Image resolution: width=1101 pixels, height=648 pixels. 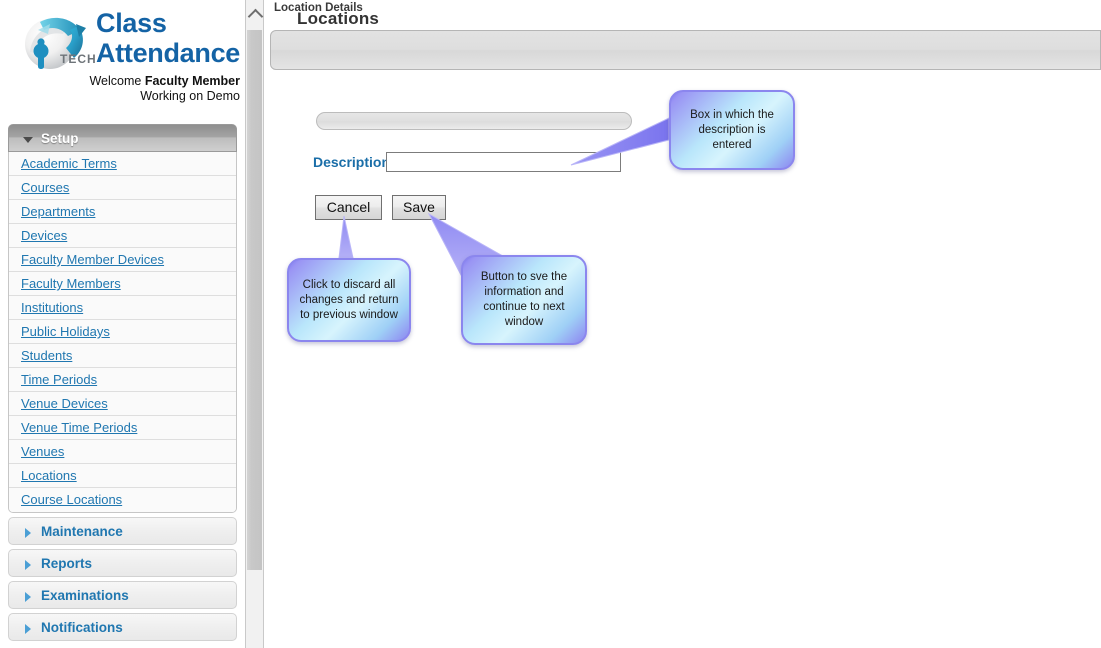 What do you see at coordinates (503, 162) in the screenshot?
I see `description-input` at bounding box center [503, 162].